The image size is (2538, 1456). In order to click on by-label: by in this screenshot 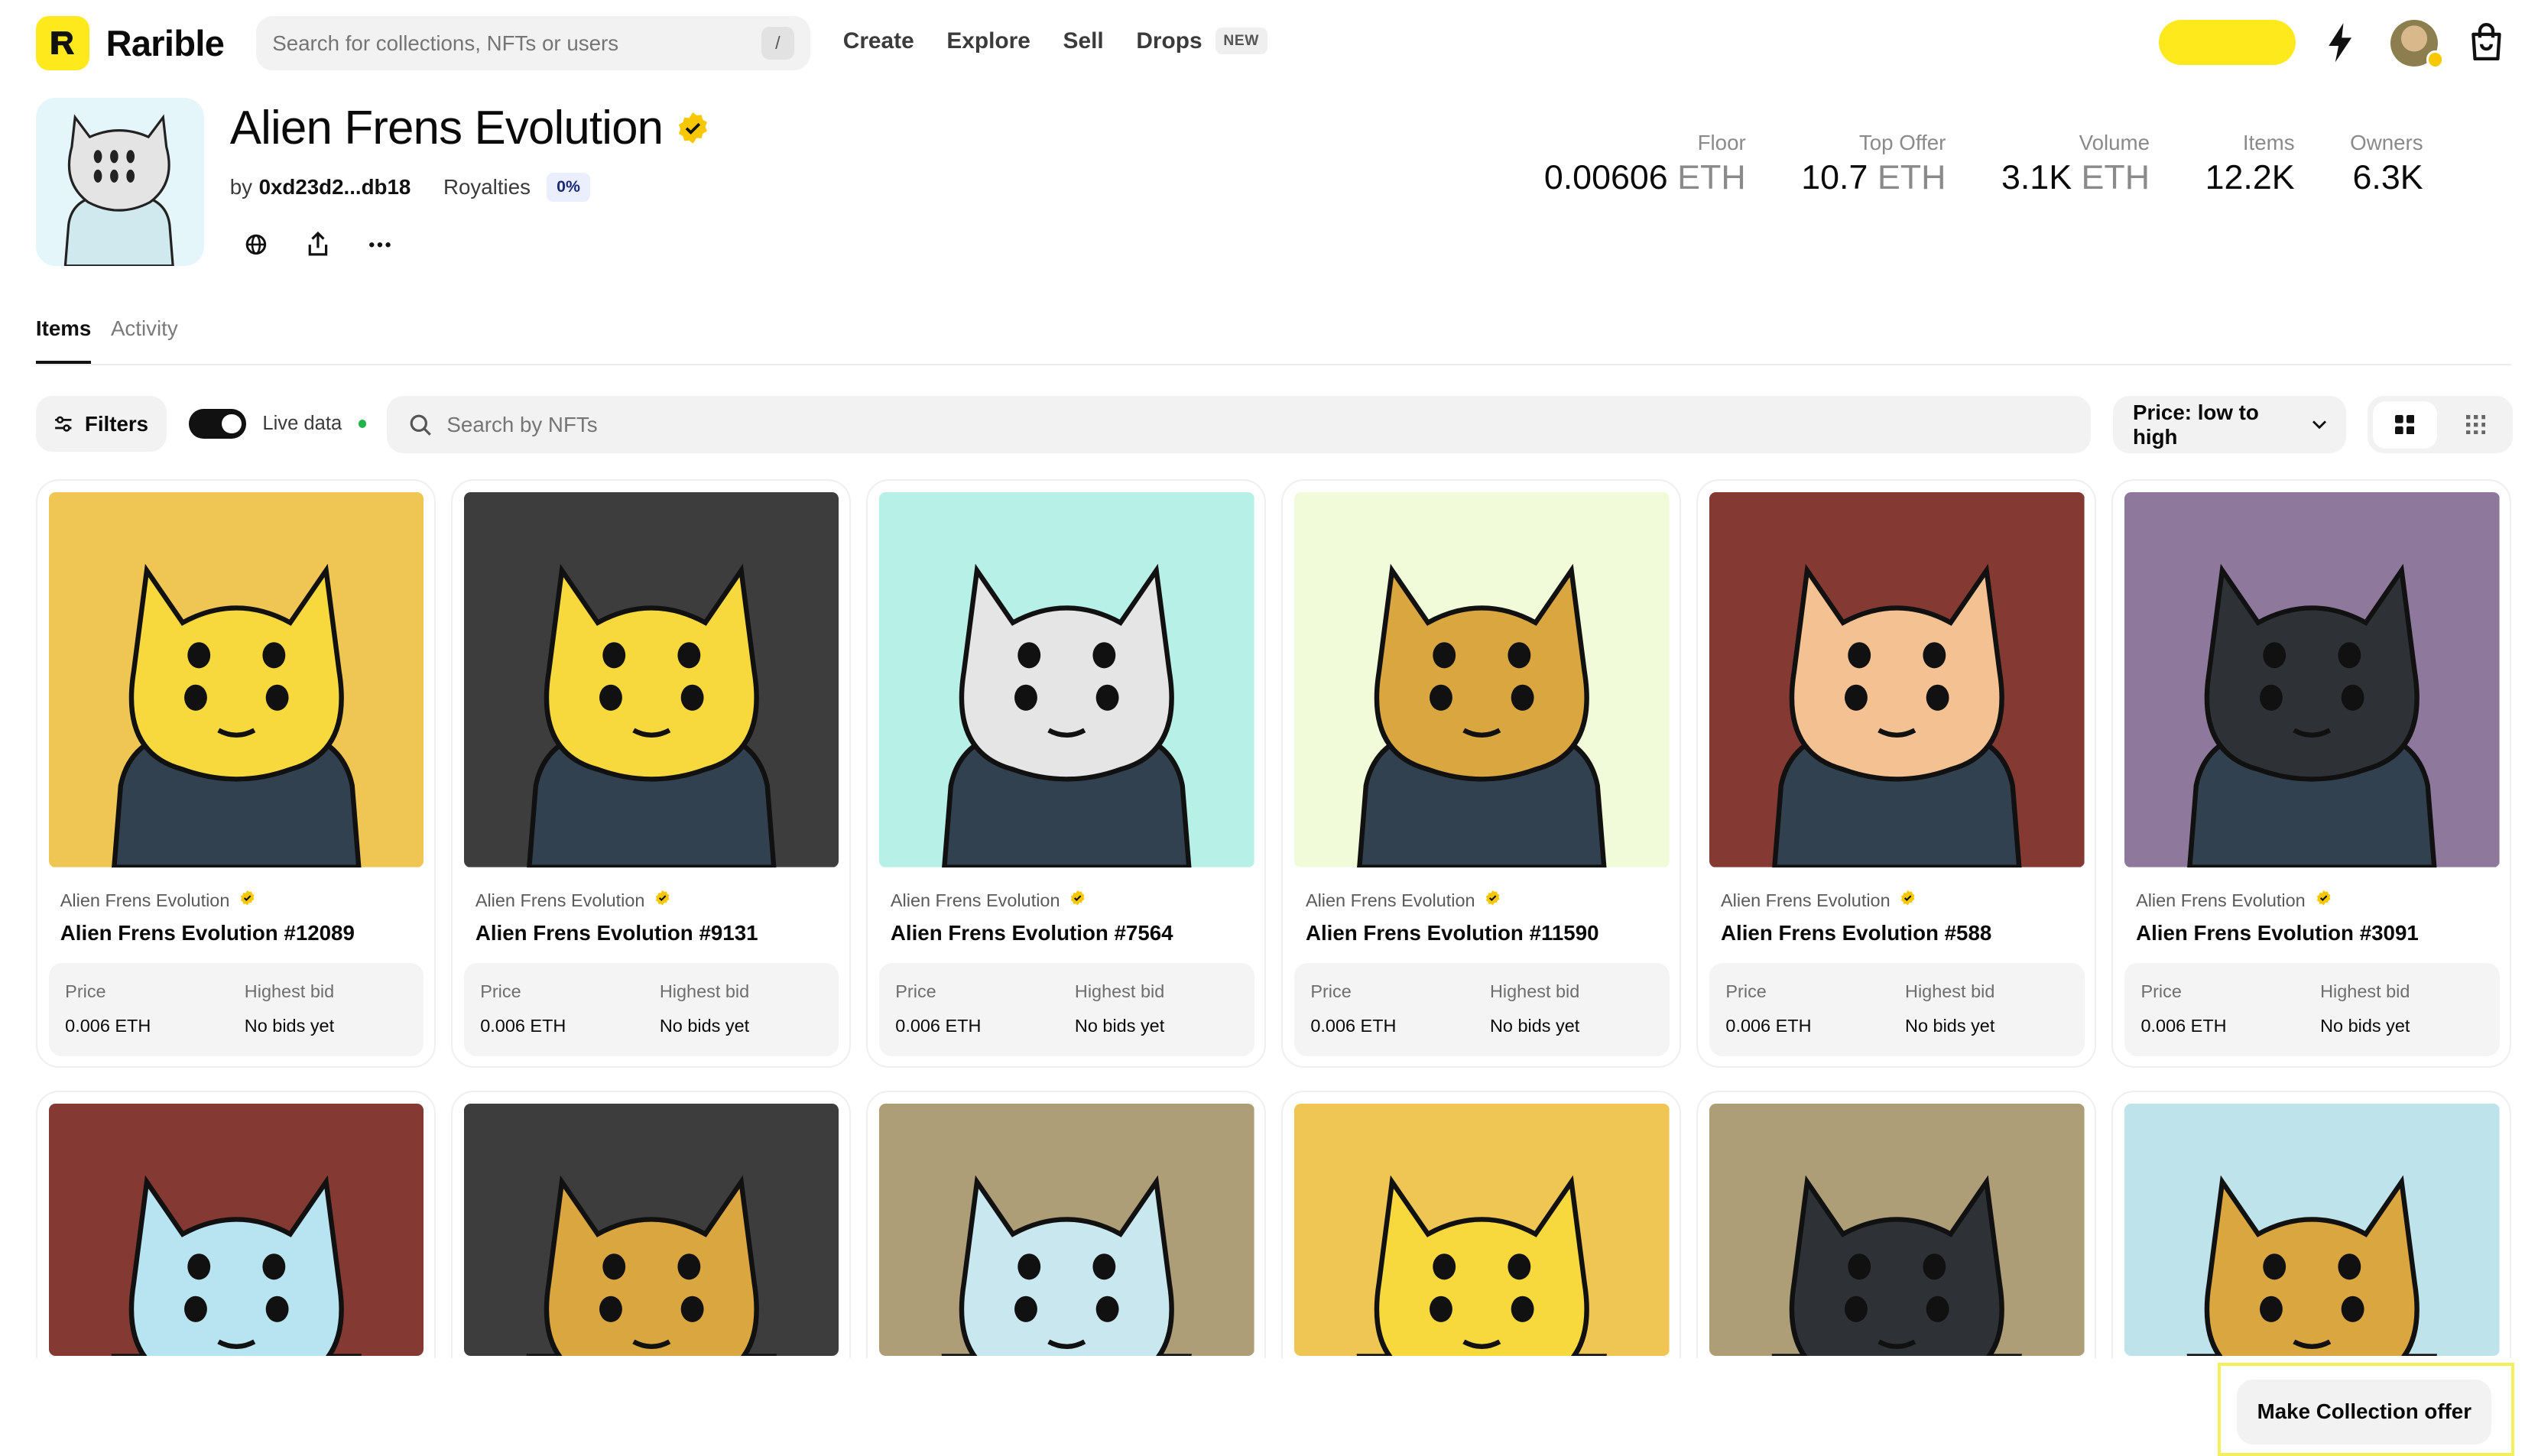, I will do `click(241, 186)`.